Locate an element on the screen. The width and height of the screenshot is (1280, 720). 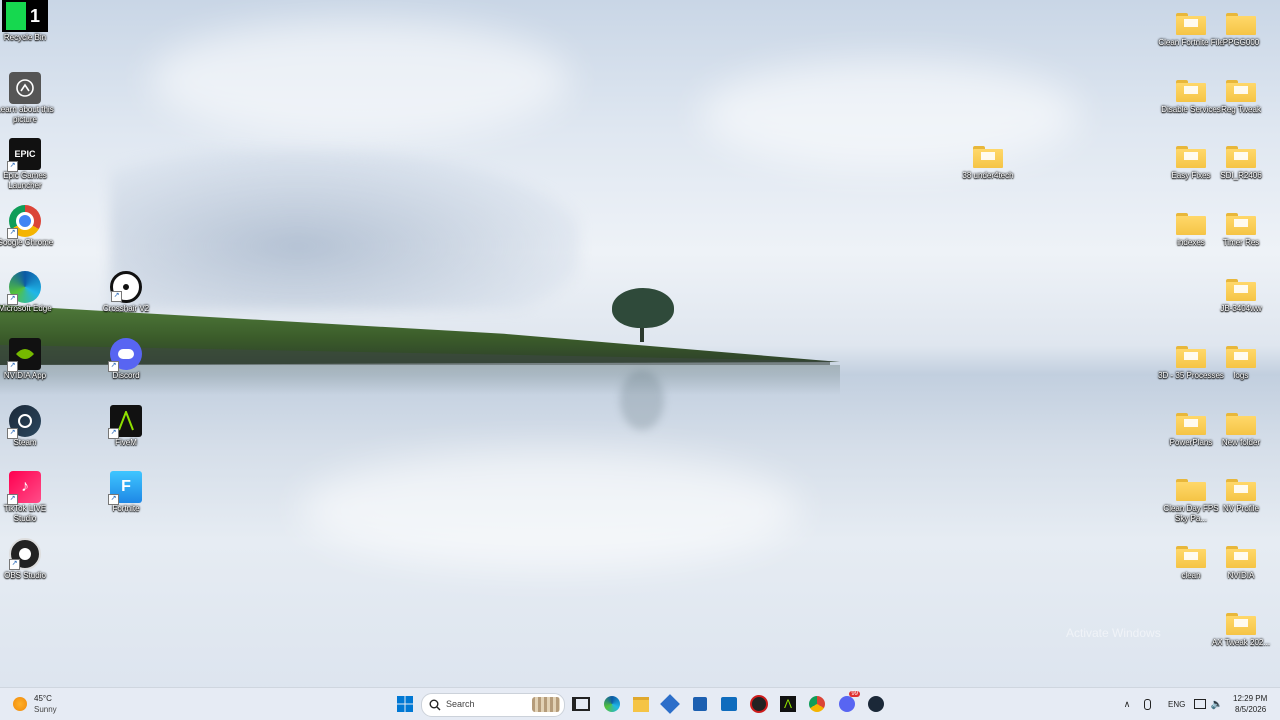
clock-date: 8/5/2026 is located at coordinates (1250, 709).